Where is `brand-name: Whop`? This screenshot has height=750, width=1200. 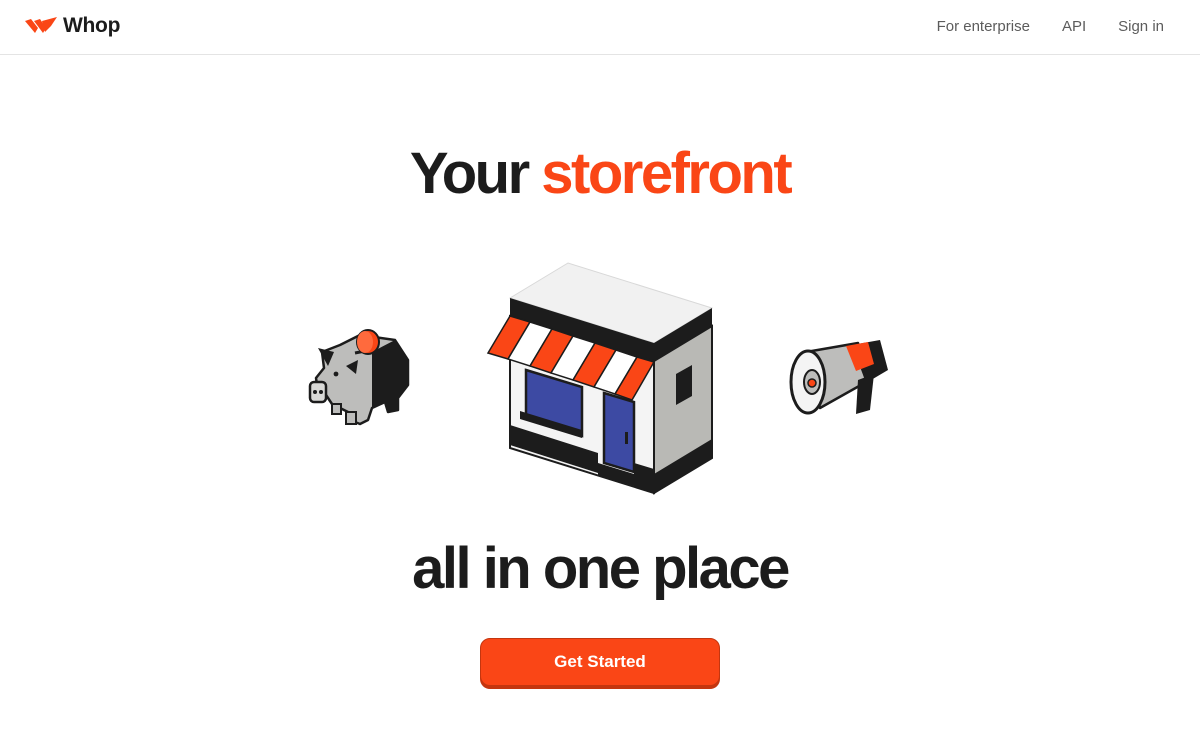
brand-name: Whop is located at coordinates (92, 25).